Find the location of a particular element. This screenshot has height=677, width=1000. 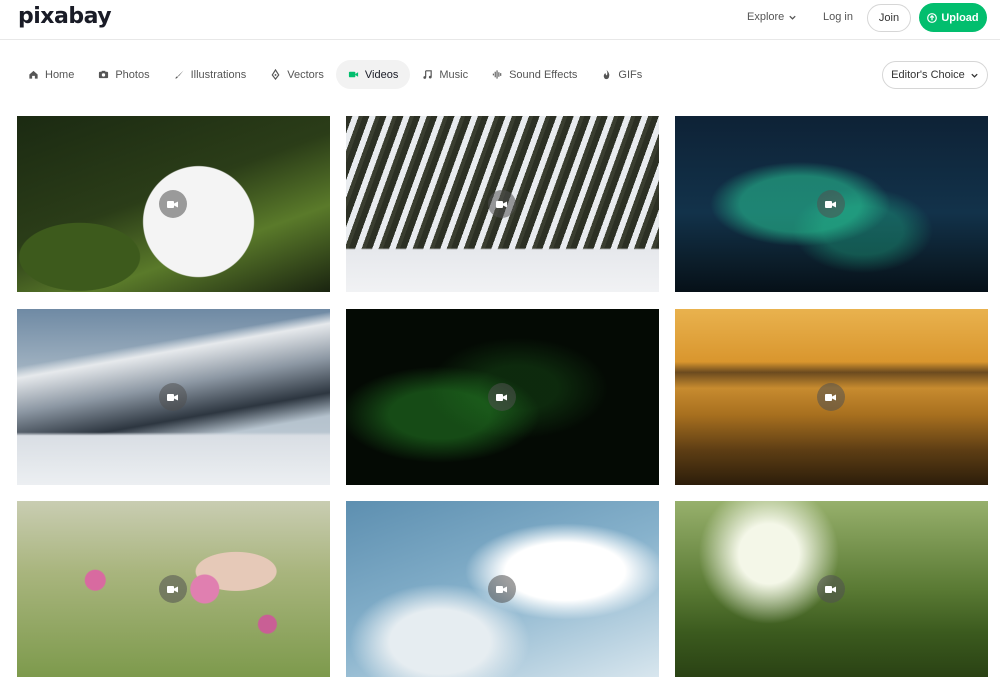

upload-button: Upload is located at coordinates (953, 17).